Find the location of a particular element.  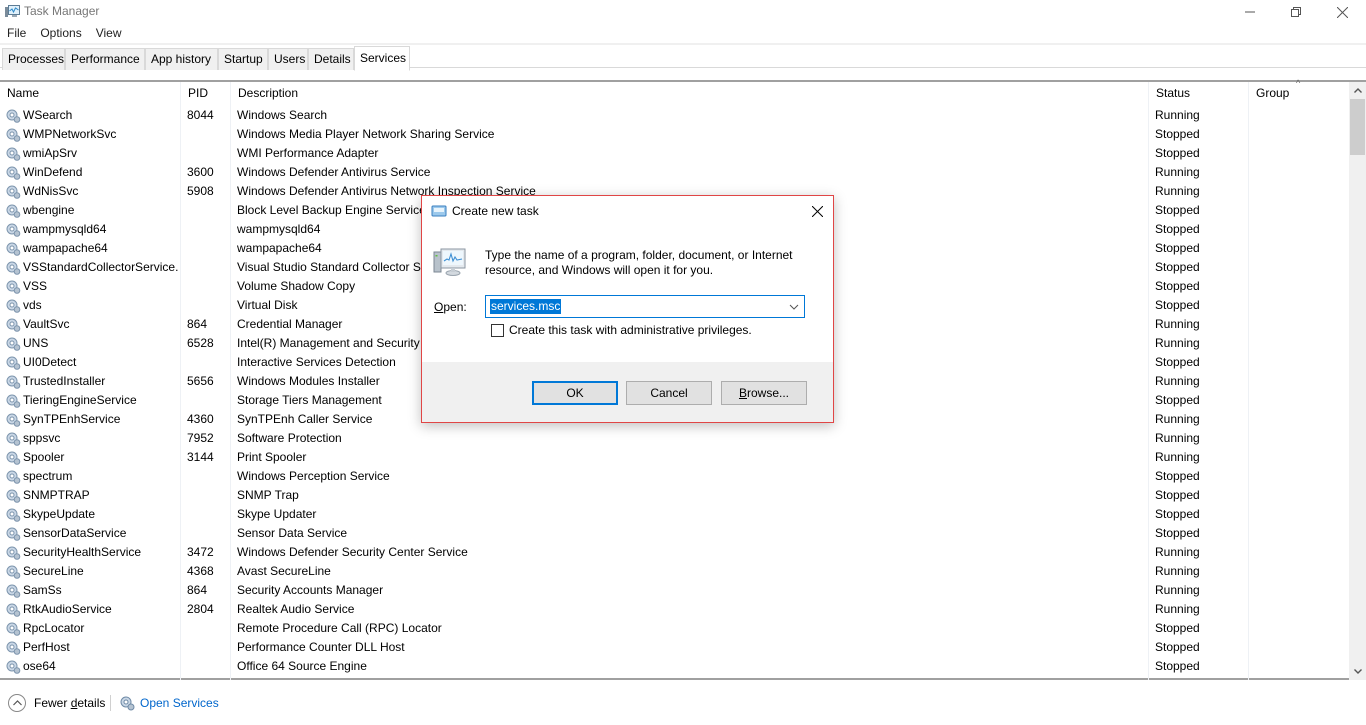

table-row: ose64 Office 64 Source Engine Stopped is located at coordinates (674, 666).